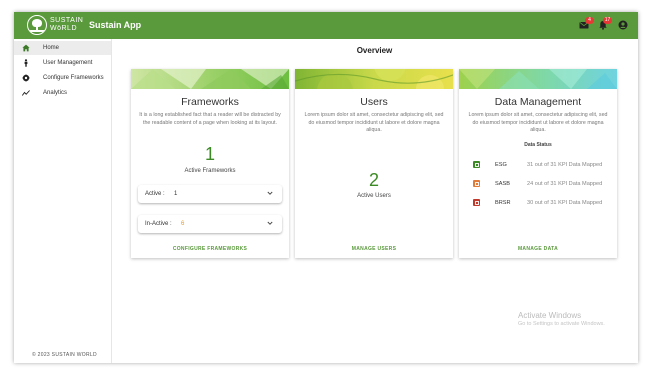  Describe the element at coordinates (550, 315) in the screenshot. I see `activate-windows-title: Activate Windows` at that location.